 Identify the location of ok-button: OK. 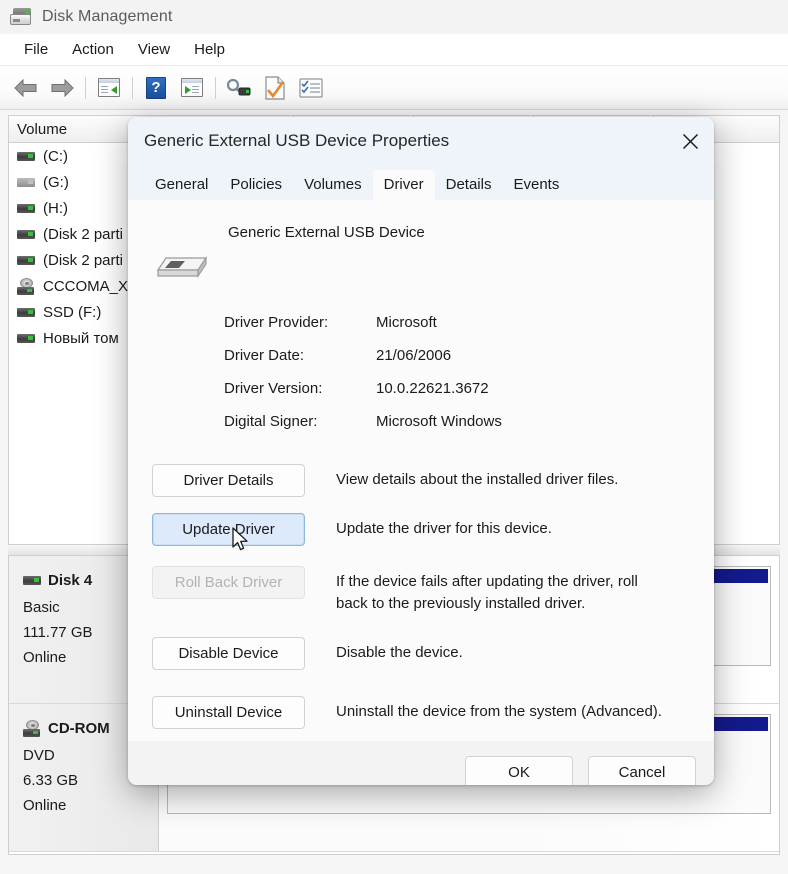
(519, 770).